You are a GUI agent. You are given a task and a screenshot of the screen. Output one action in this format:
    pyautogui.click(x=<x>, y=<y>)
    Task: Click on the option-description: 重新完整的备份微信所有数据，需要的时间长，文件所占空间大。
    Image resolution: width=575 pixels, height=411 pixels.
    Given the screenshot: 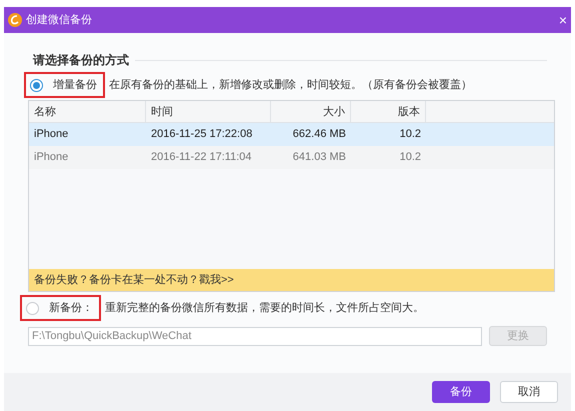 What is the action you would take?
    pyautogui.click(x=264, y=308)
    